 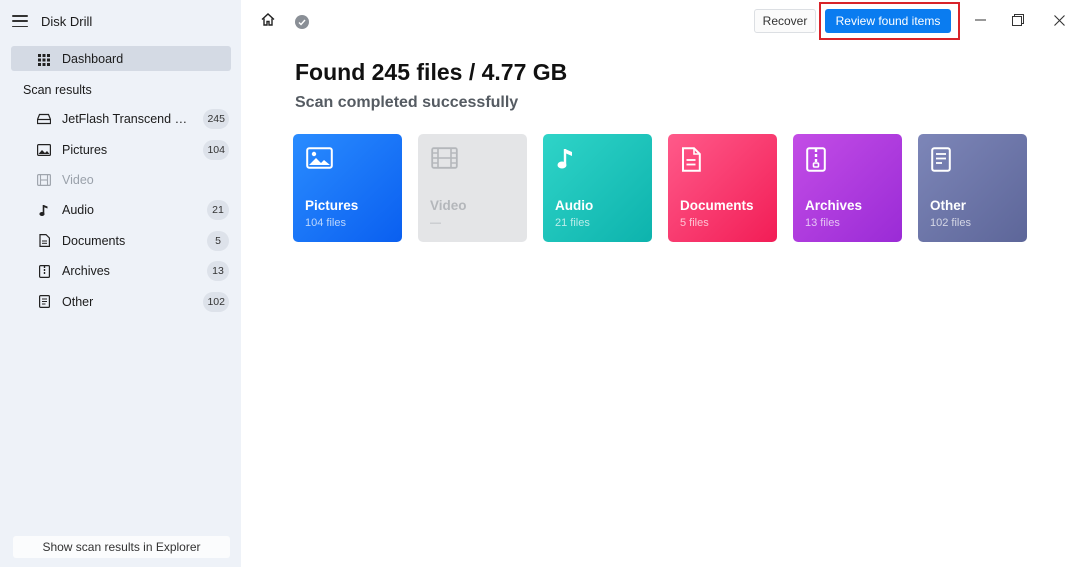 What do you see at coordinates (597, 188) in the screenshot?
I see `tile-audio: Audio 21 files` at bounding box center [597, 188].